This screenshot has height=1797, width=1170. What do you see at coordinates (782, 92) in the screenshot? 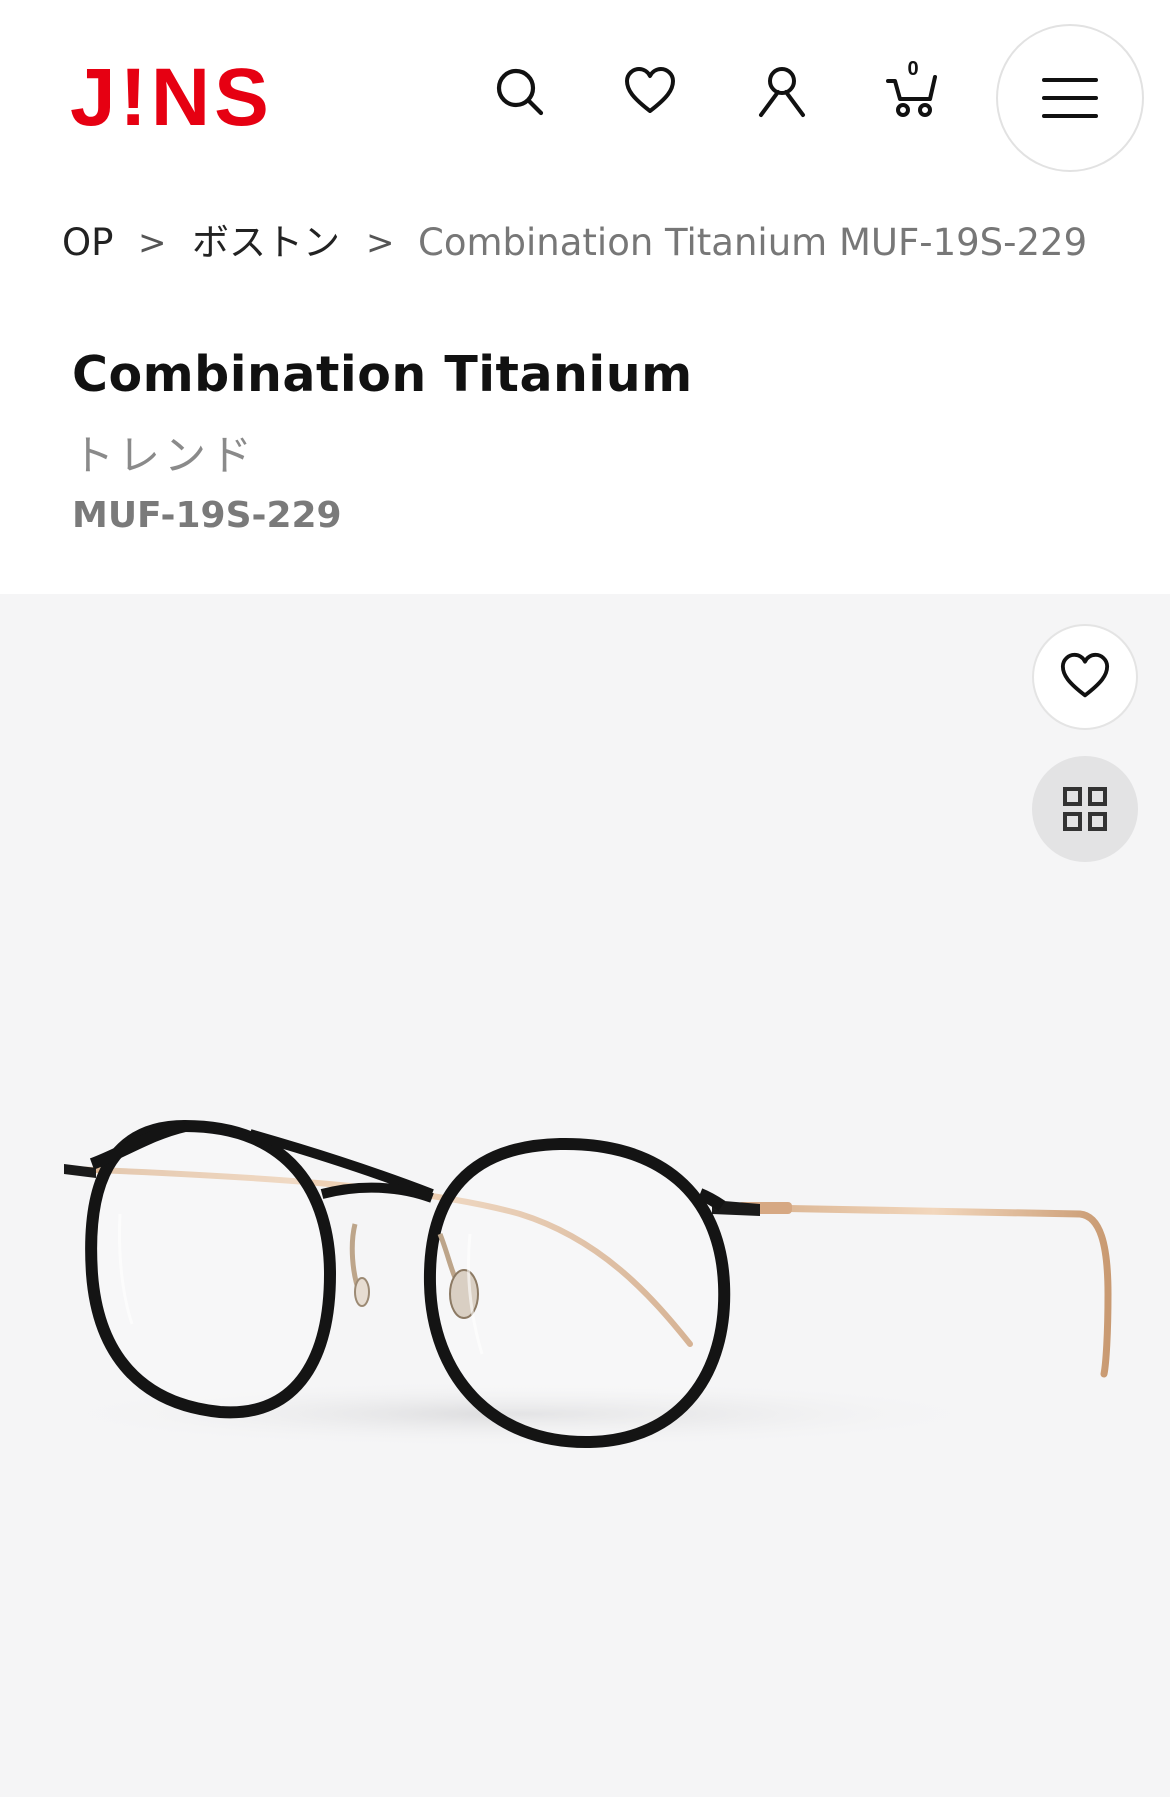
I see `user-icon` at bounding box center [782, 92].